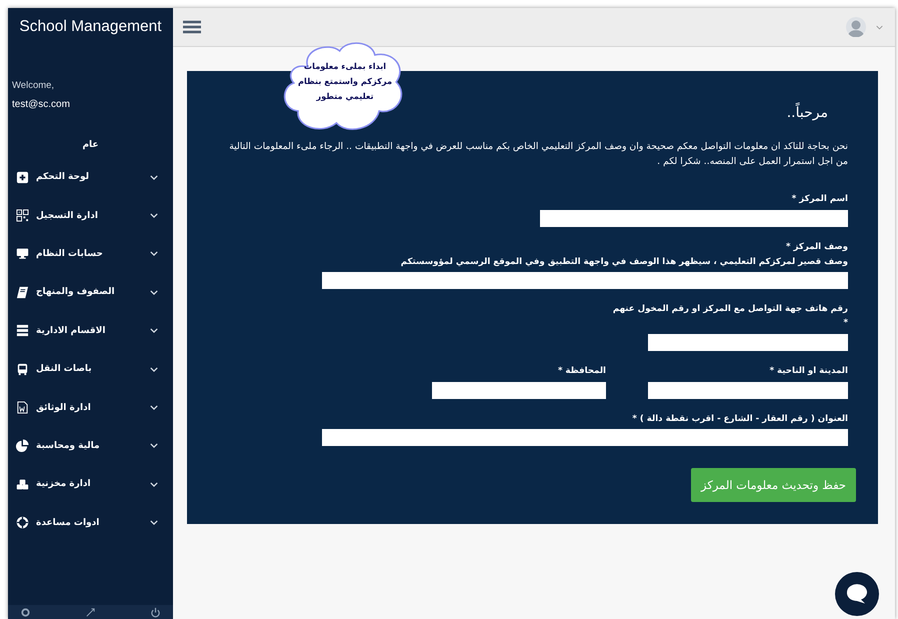  What do you see at coordinates (22, 407) in the screenshot?
I see `word-document-icon` at bounding box center [22, 407].